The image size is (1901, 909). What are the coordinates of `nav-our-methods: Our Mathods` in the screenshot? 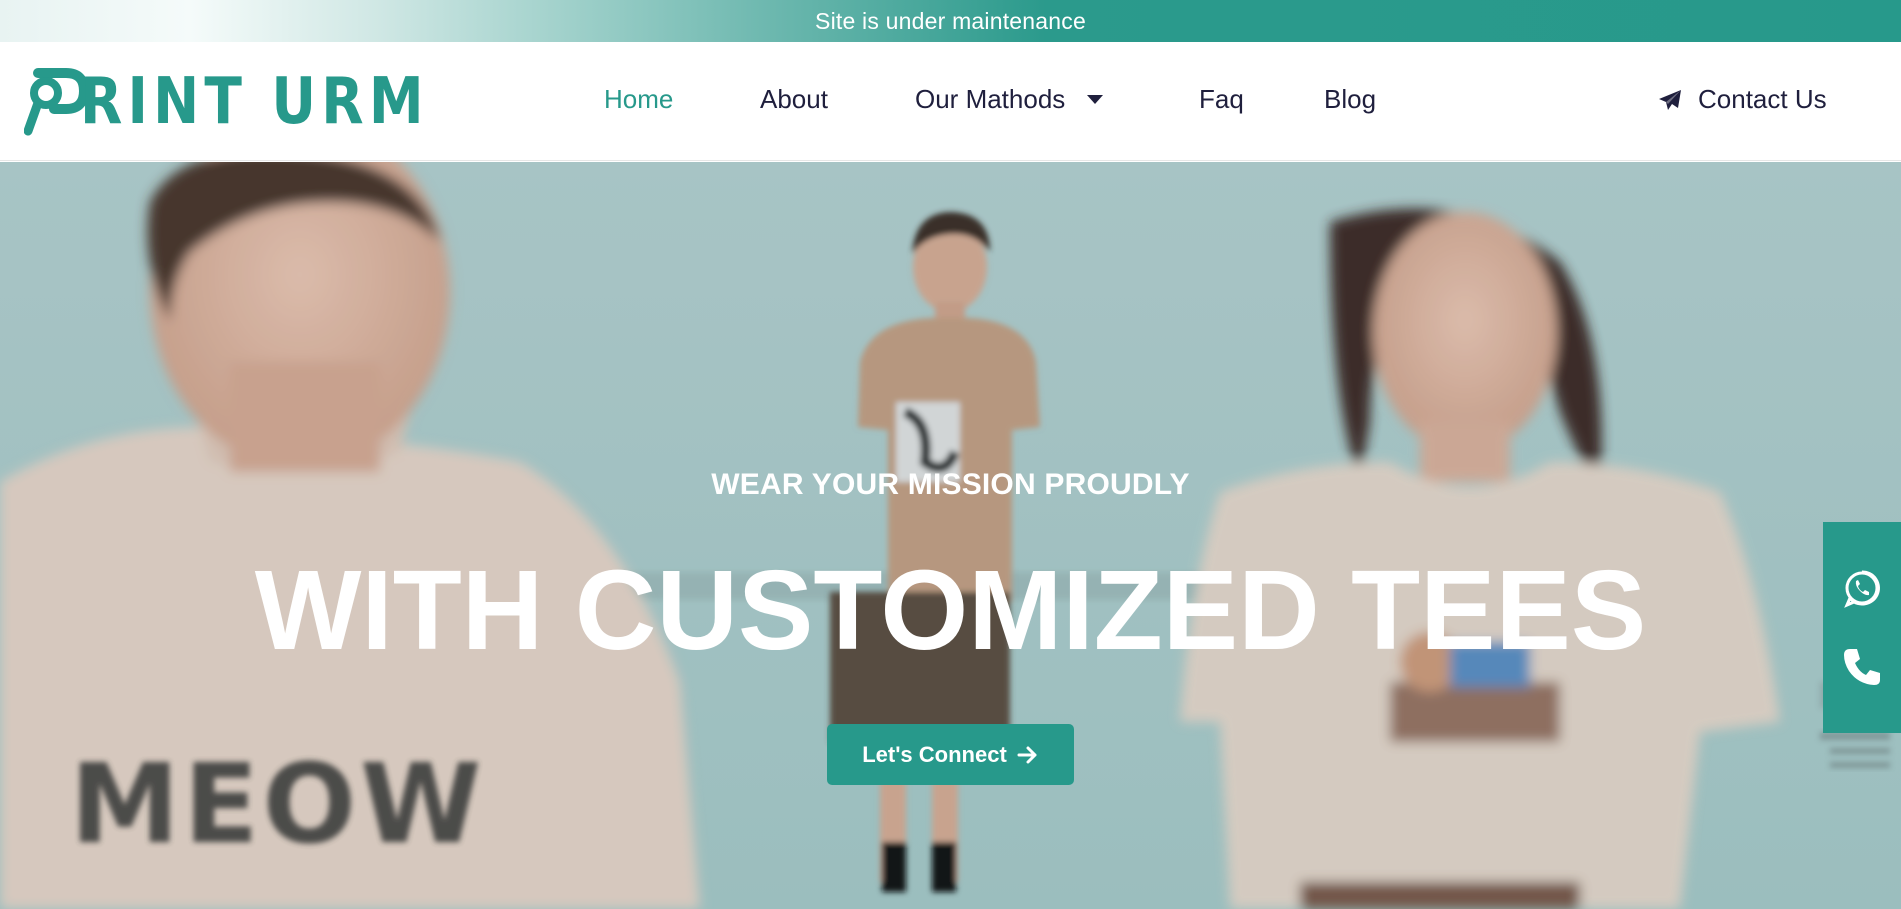 It's located at (1009, 99).